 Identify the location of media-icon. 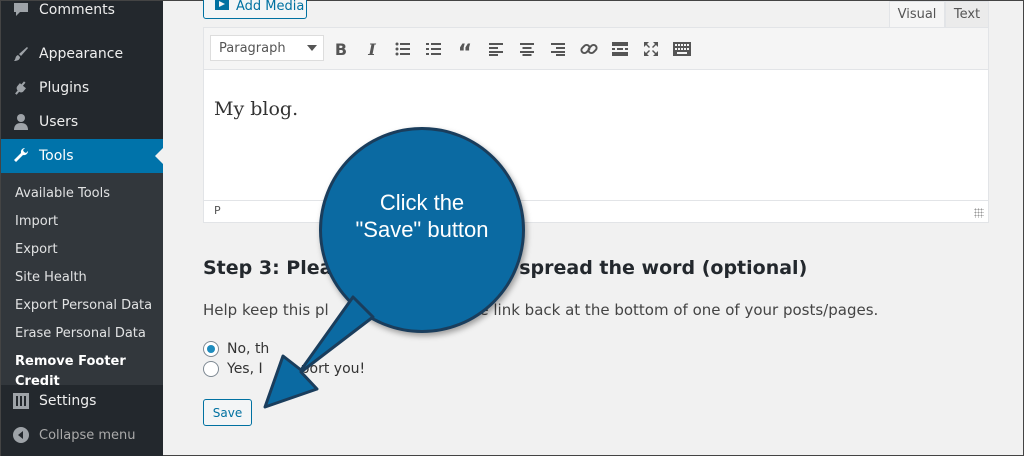
(222, 7).